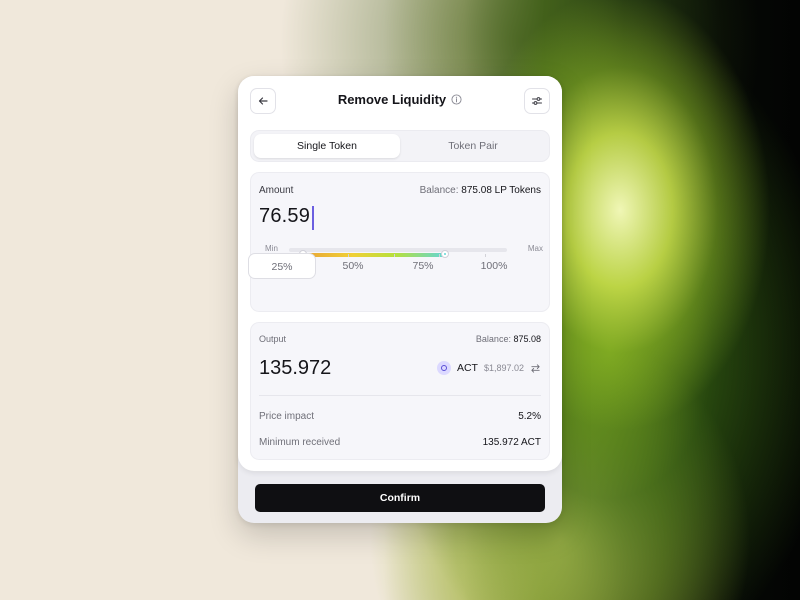 The height and width of the screenshot is (600, 800). Describe the element at coordinates (535, 248) in the screenshot. I see `slider-max-label: Max` at that location.